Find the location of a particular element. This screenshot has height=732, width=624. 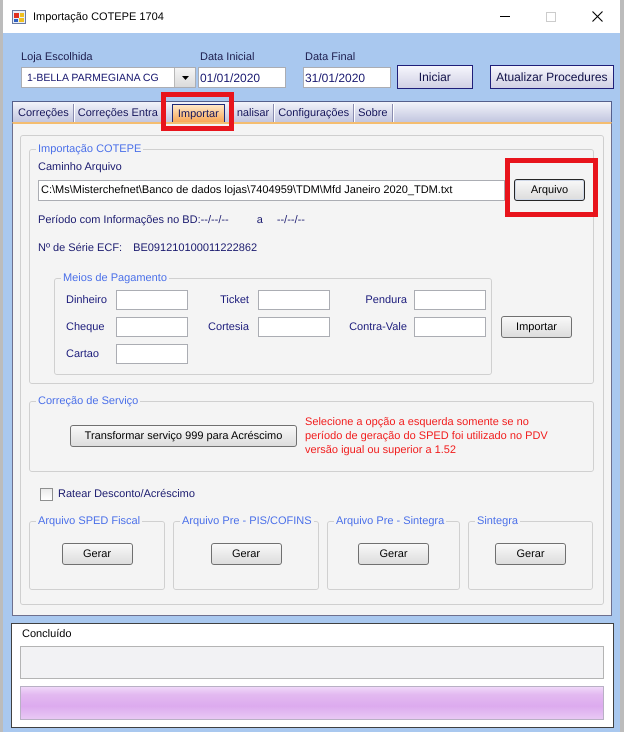

store-dropdown: 1-BELLA PARMEGIANA CG is located at coordinates (108, 77).